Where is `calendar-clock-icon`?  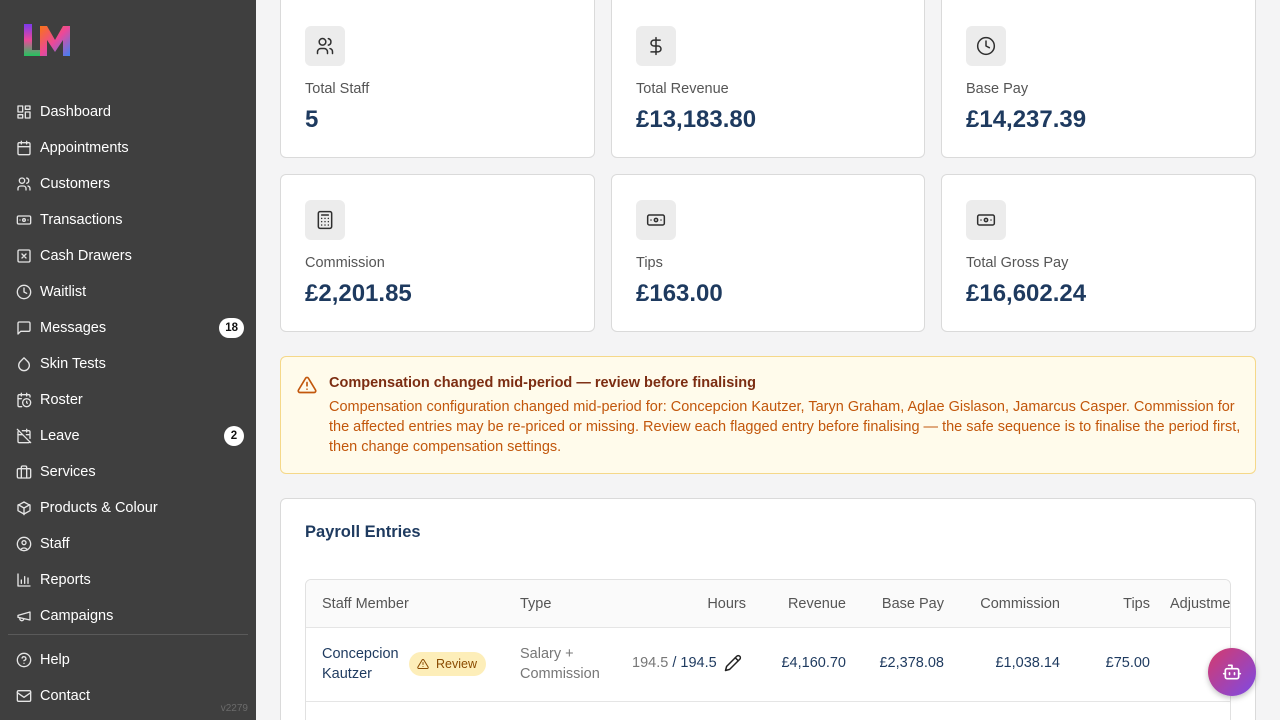
calendar-clock-icon is located at coordinates (24, 400).